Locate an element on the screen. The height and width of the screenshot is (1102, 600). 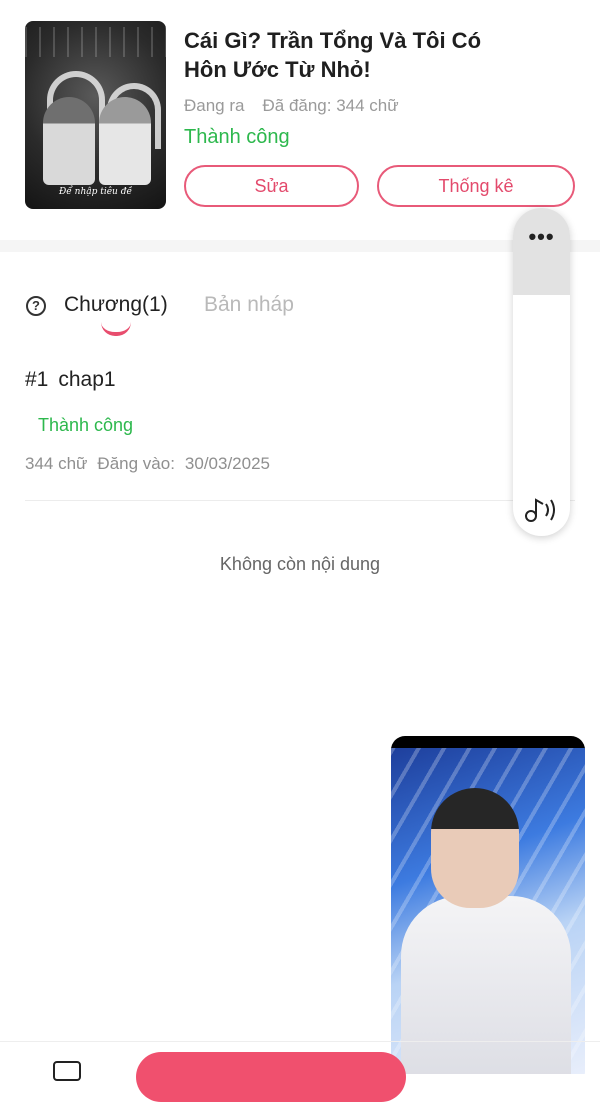
chapter-status: Thành công is located at coordinates (86, 425).